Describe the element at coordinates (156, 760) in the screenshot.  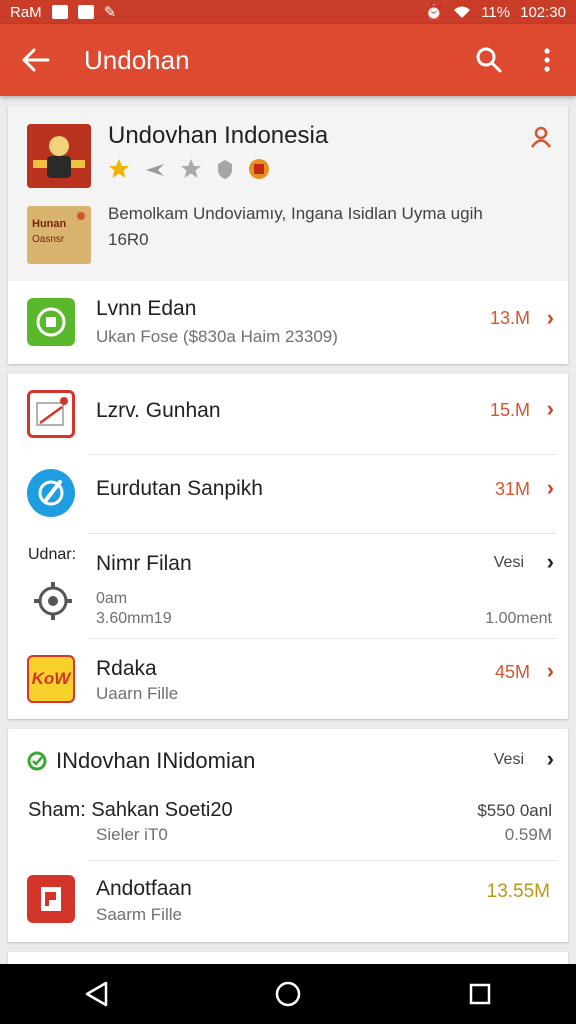
I see `section-title: INdovhan INidomian` at that location.